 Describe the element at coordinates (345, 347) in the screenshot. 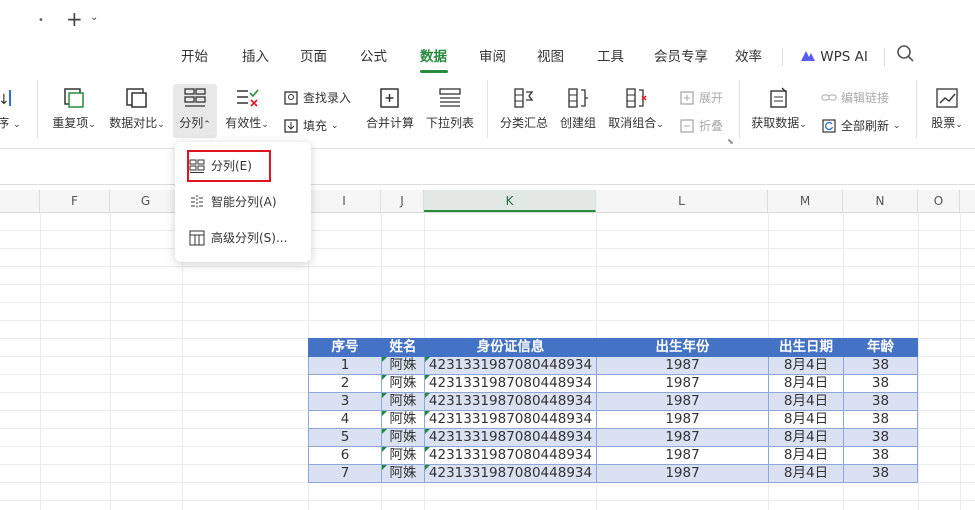

I see `header-cell: 序号` at that location.